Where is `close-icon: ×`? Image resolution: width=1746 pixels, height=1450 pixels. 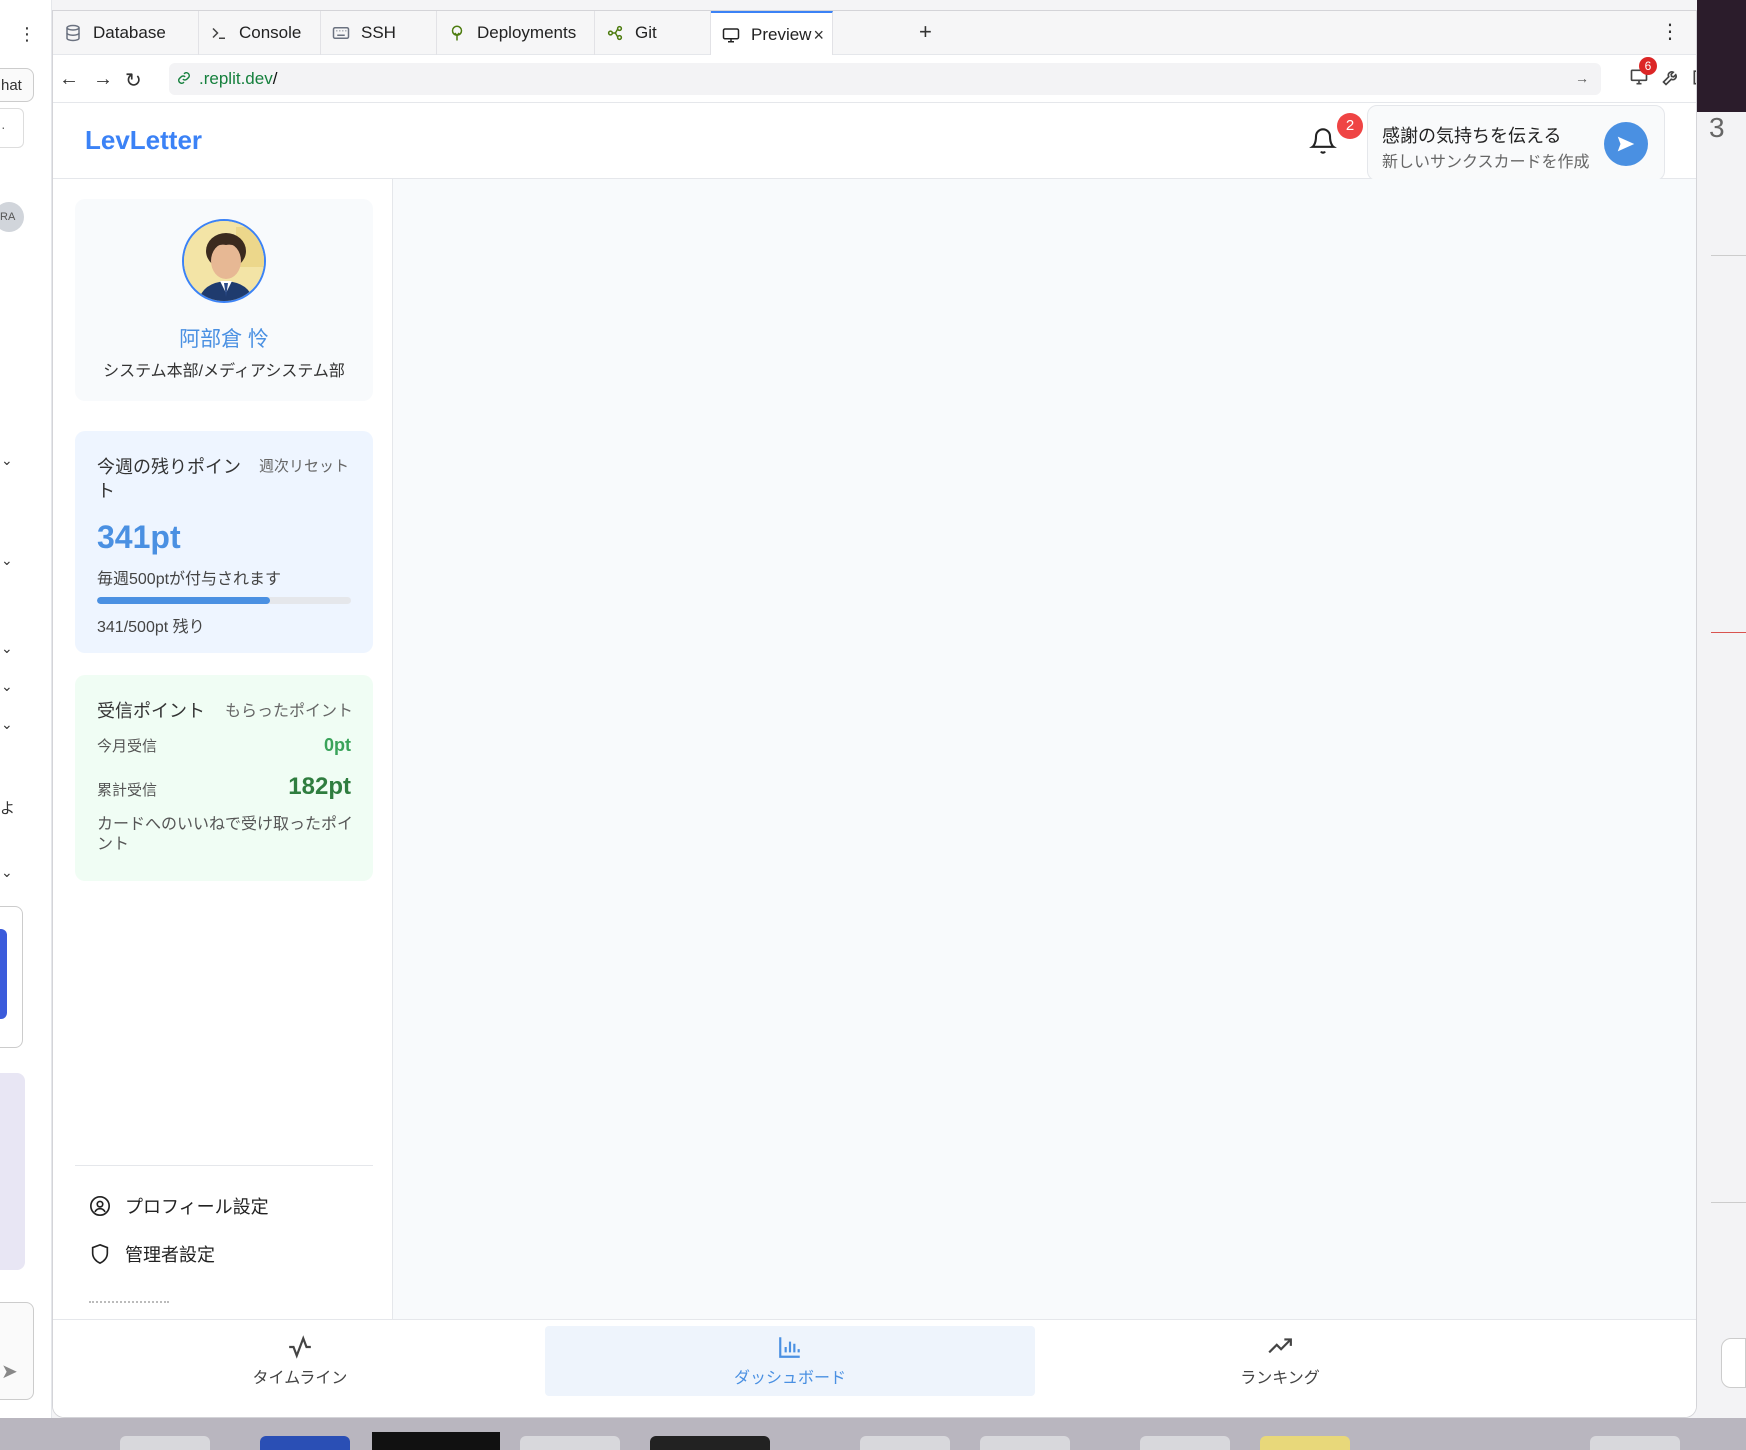 close-icon: × is located at coordinates (818, 35).